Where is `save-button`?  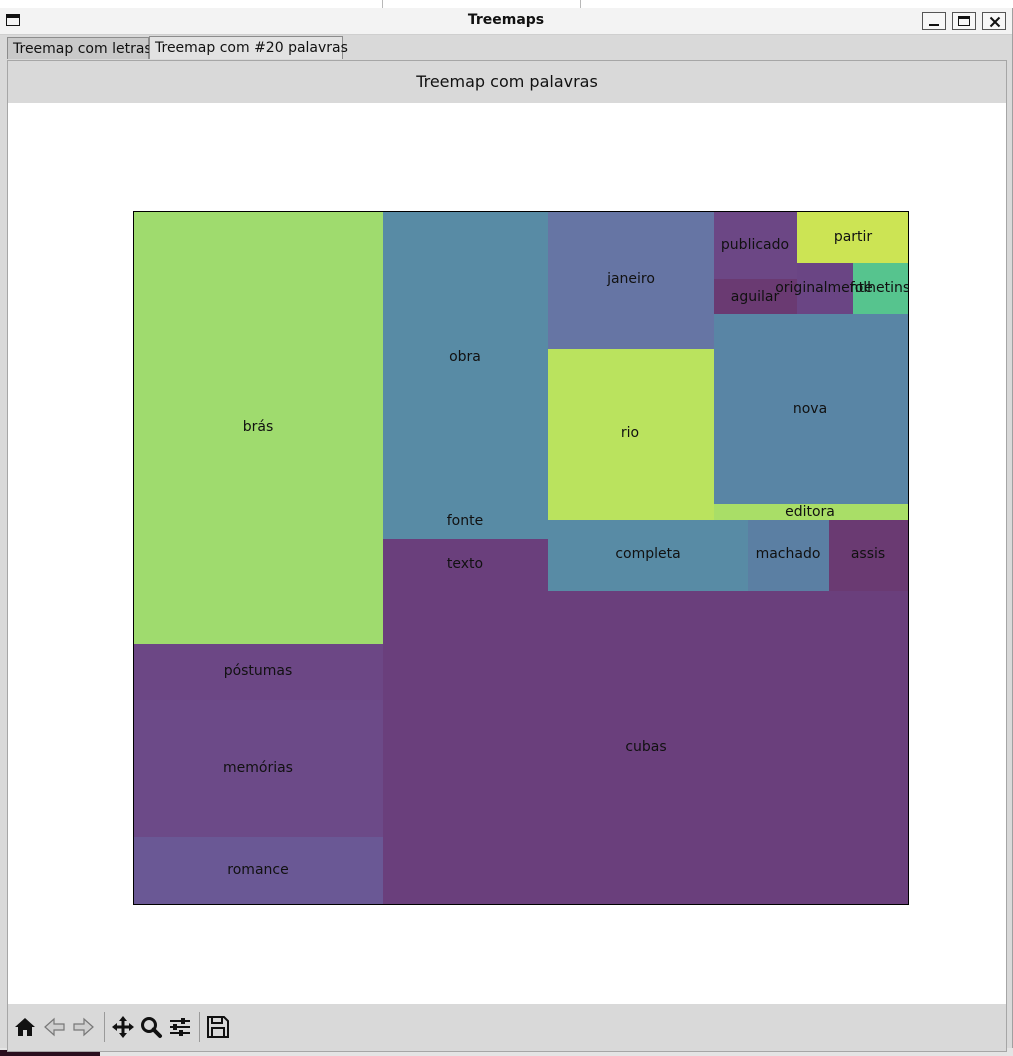
save-button is located at coordinates (218, 1027).